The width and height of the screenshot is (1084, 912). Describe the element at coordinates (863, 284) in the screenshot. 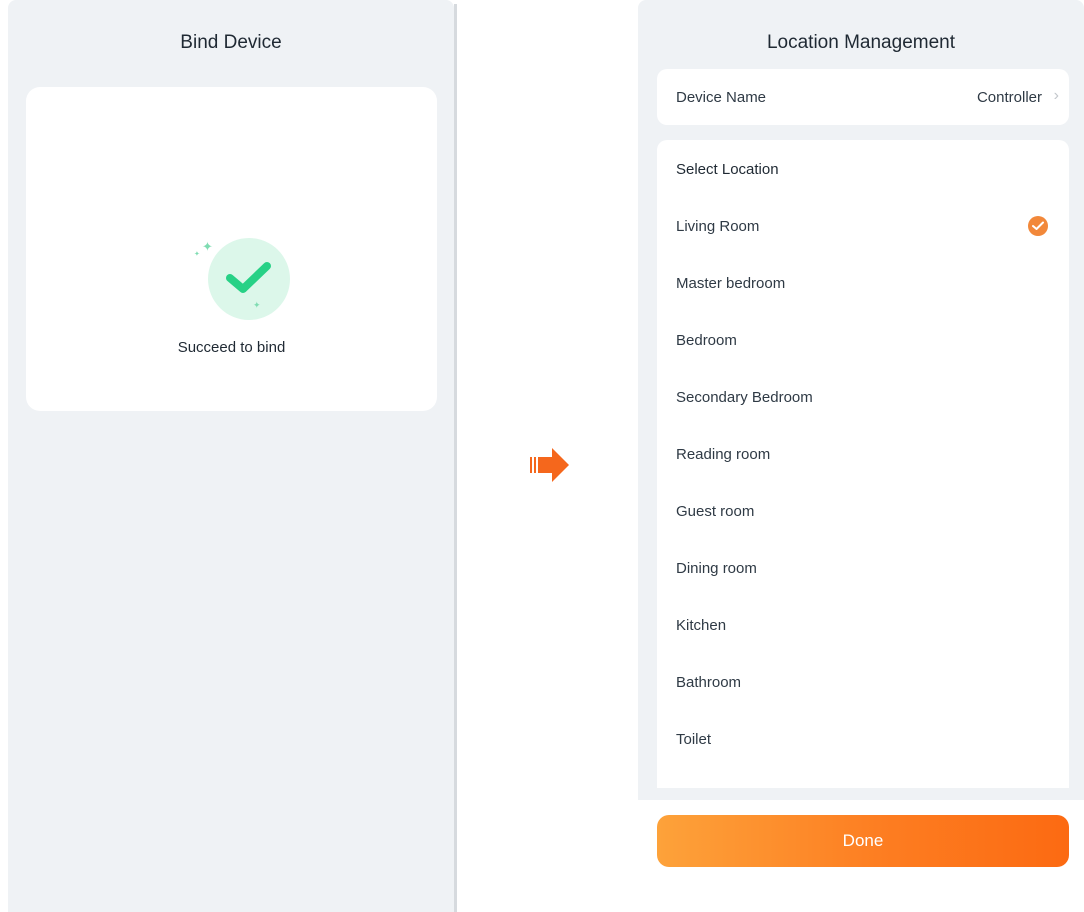

I see `location-item-master-bedroom: Master bedroom` at that location.